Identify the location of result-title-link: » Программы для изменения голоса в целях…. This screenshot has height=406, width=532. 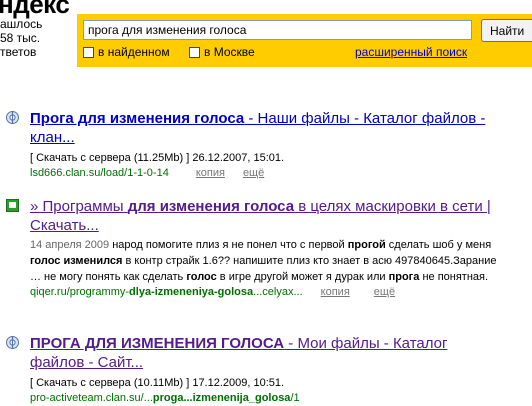
(265, 216).